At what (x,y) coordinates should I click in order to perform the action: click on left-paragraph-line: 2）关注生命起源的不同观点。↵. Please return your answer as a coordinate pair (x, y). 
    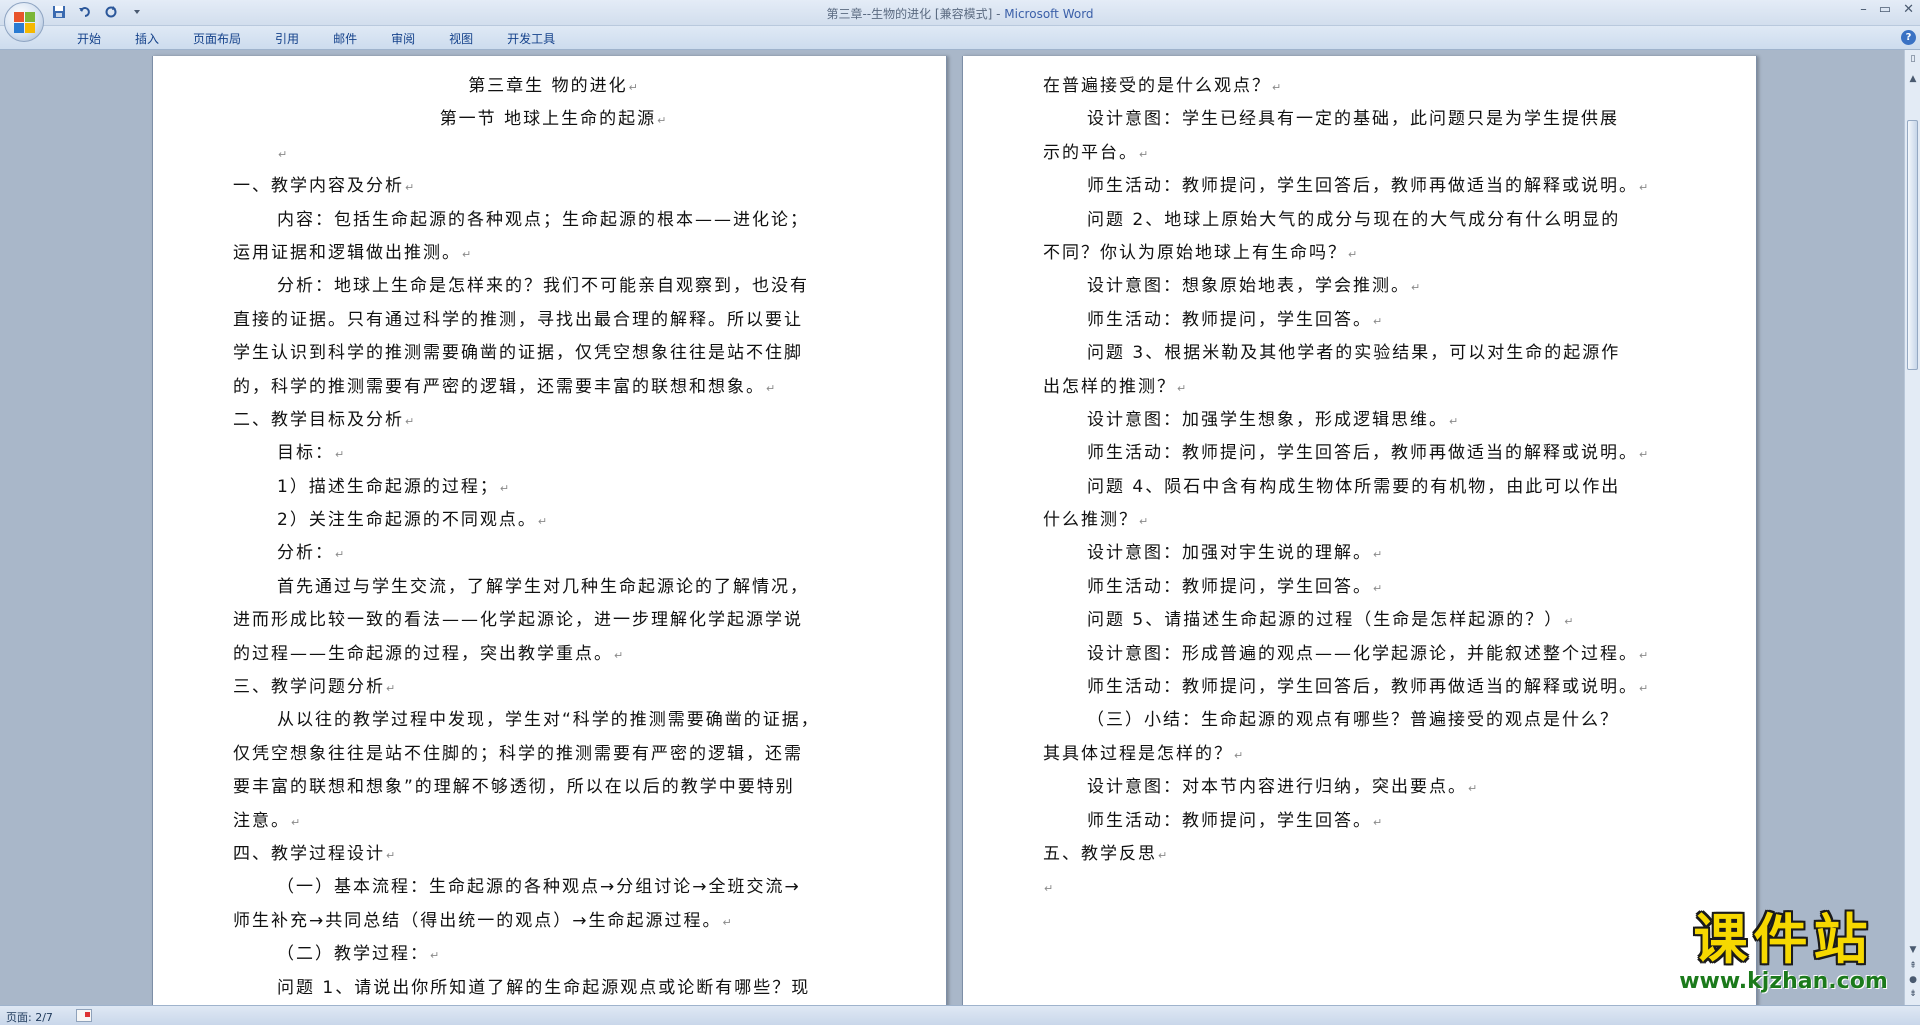
    Looking at the image, I should click on (553, 520).